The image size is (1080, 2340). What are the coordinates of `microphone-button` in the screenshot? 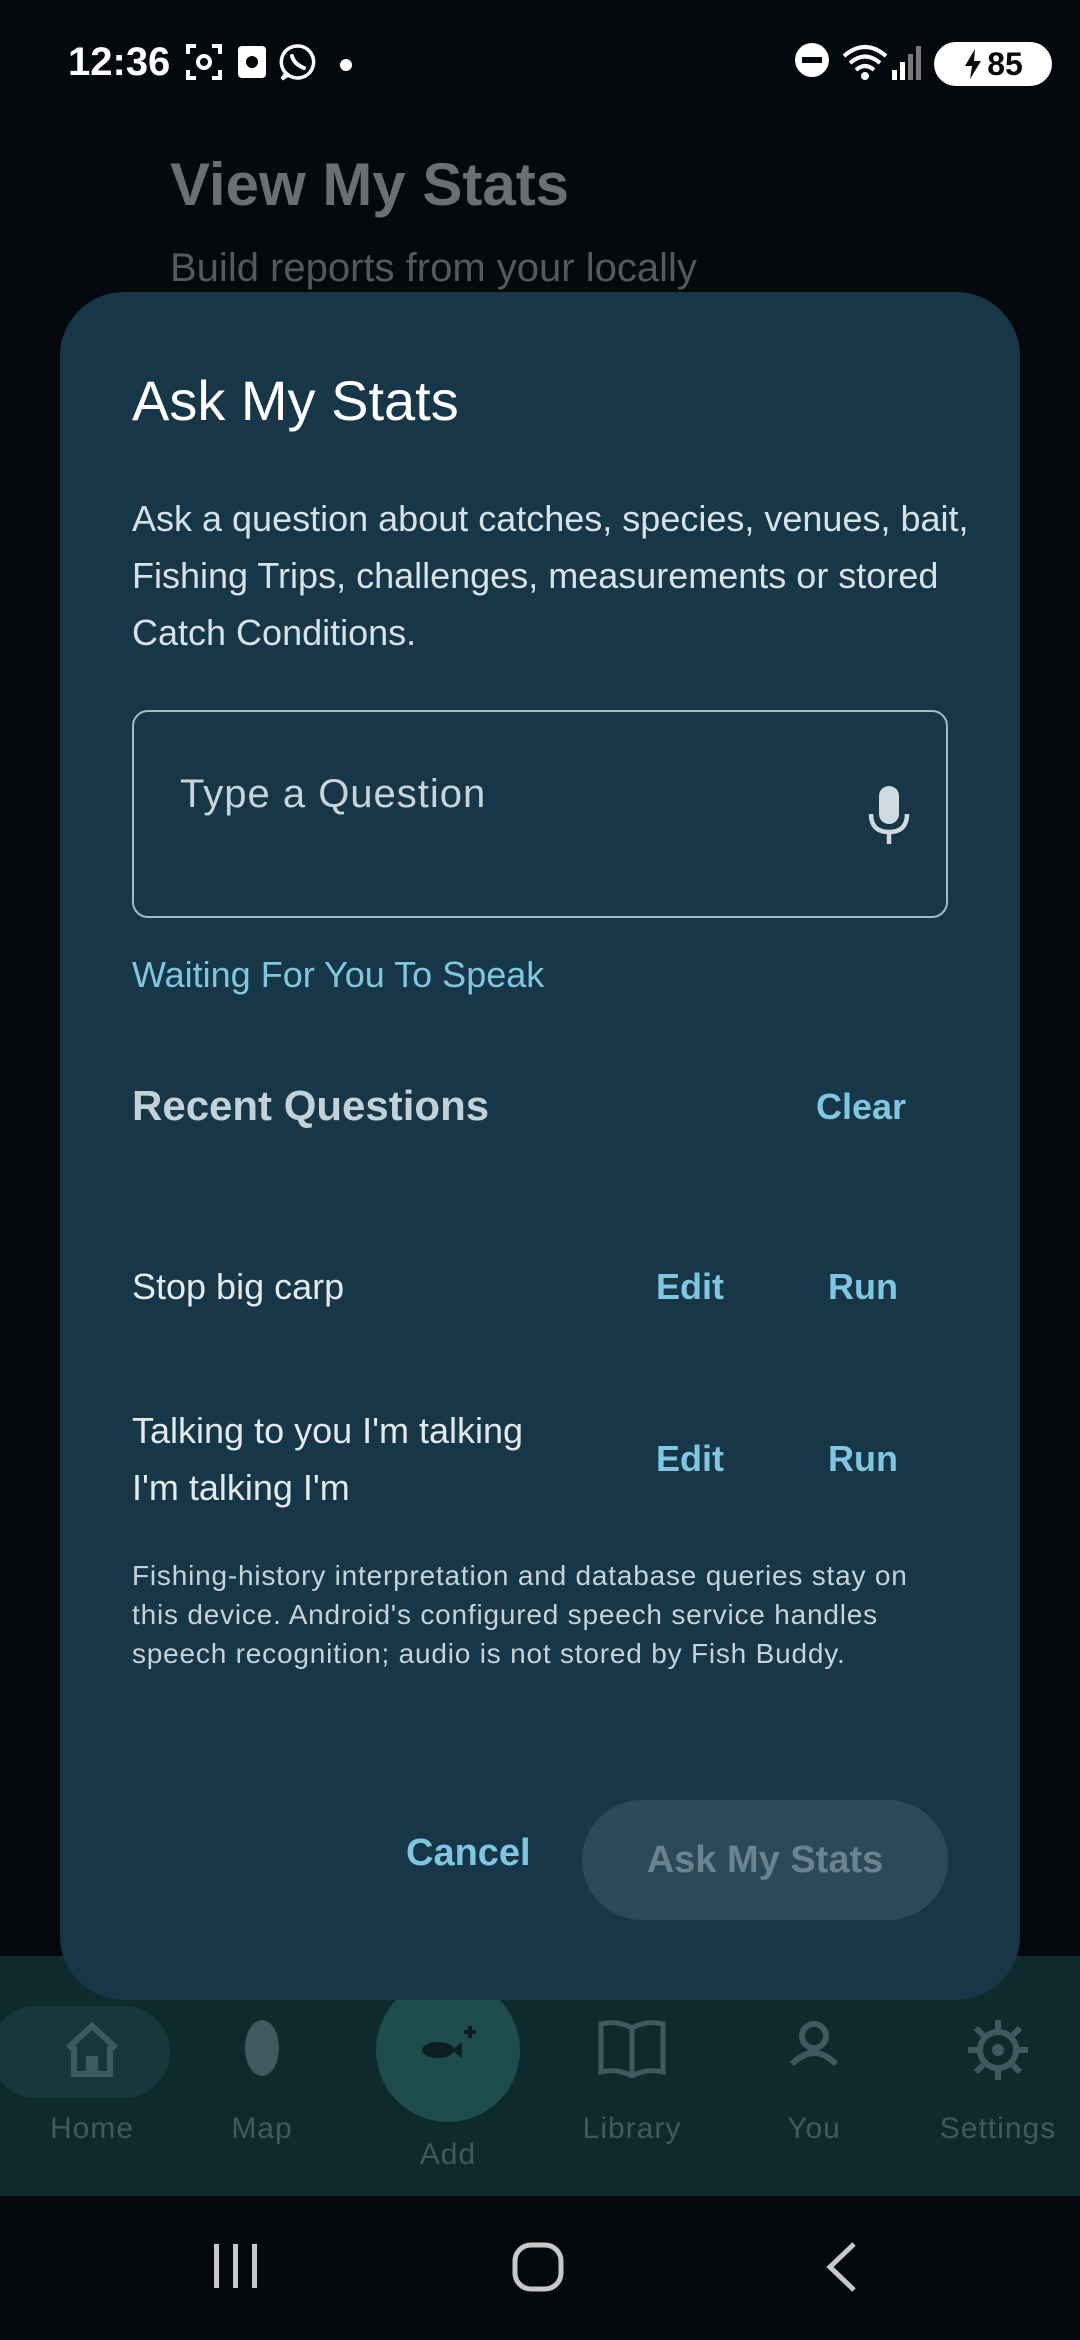 It's located at (889, 816).